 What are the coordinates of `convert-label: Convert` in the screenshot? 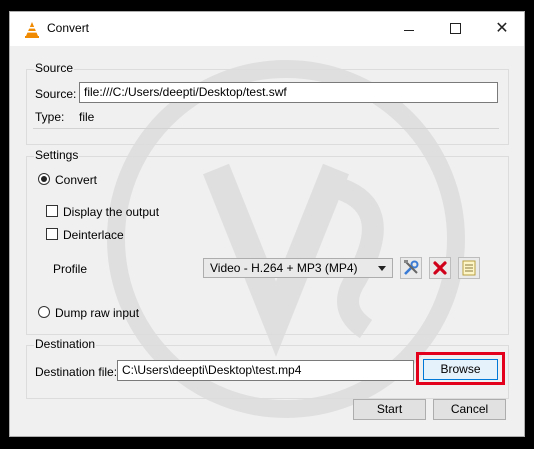 It's located at (76, 180).